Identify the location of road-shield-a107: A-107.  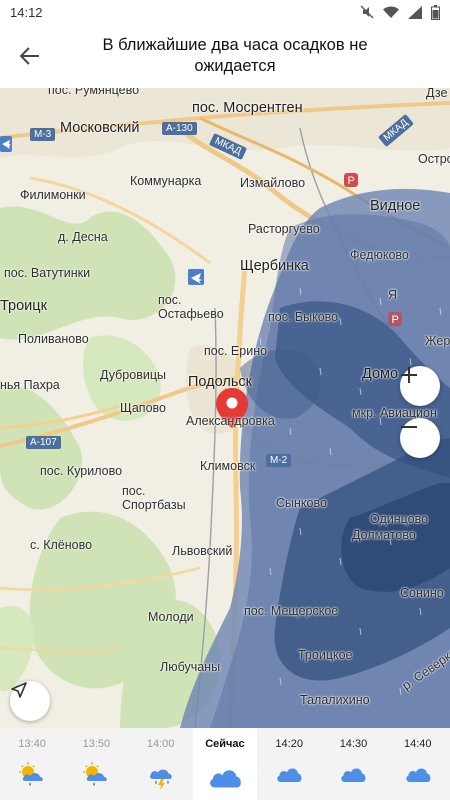
(43, 442).